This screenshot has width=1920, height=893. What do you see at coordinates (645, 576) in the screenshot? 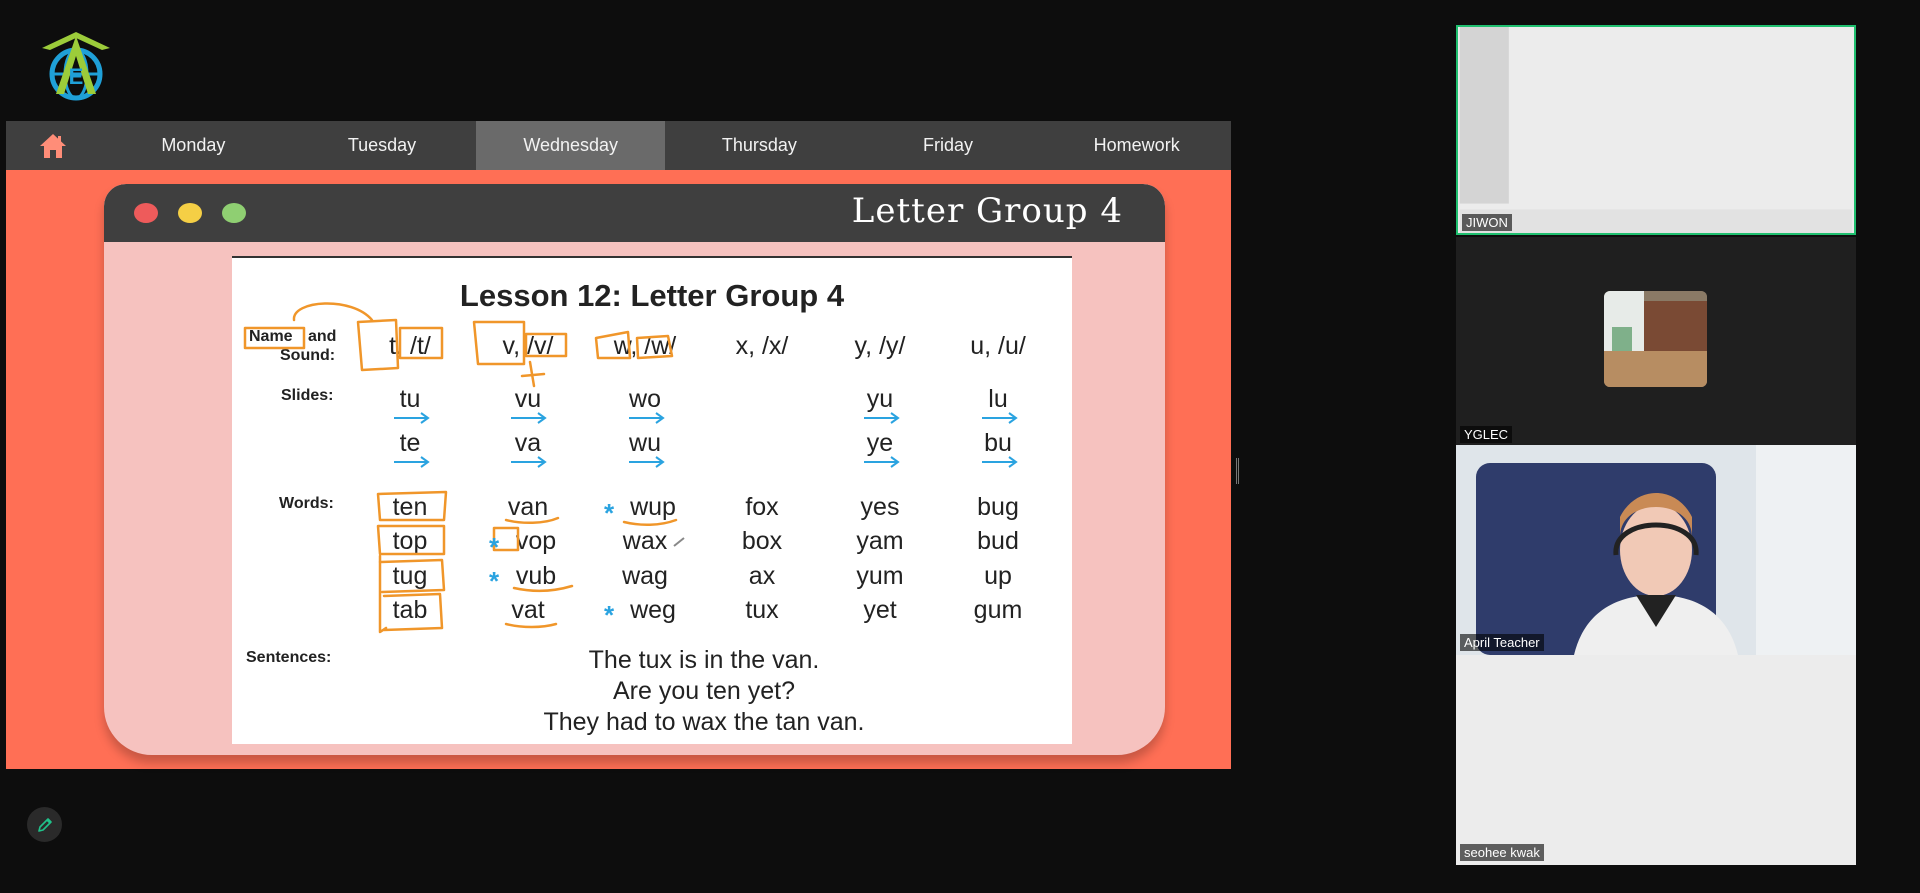
I see `word: wag` at bounding box center [645, 576].